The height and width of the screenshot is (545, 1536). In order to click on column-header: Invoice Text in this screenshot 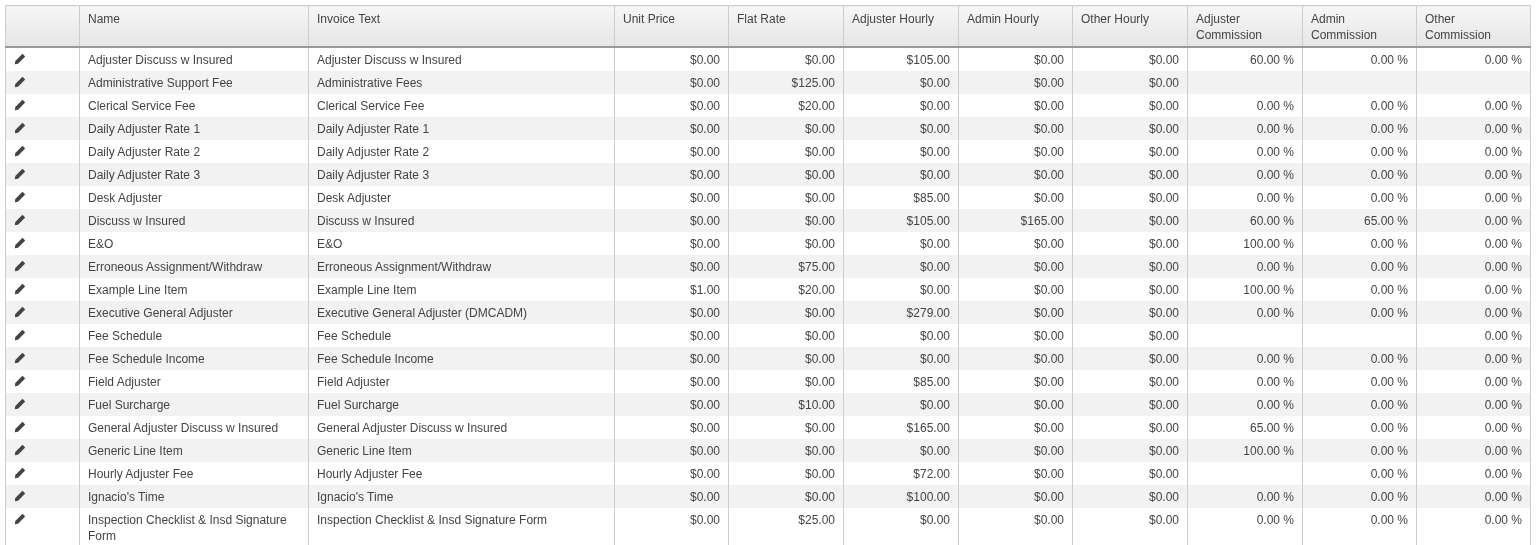, I will do `click(461, 26)`.